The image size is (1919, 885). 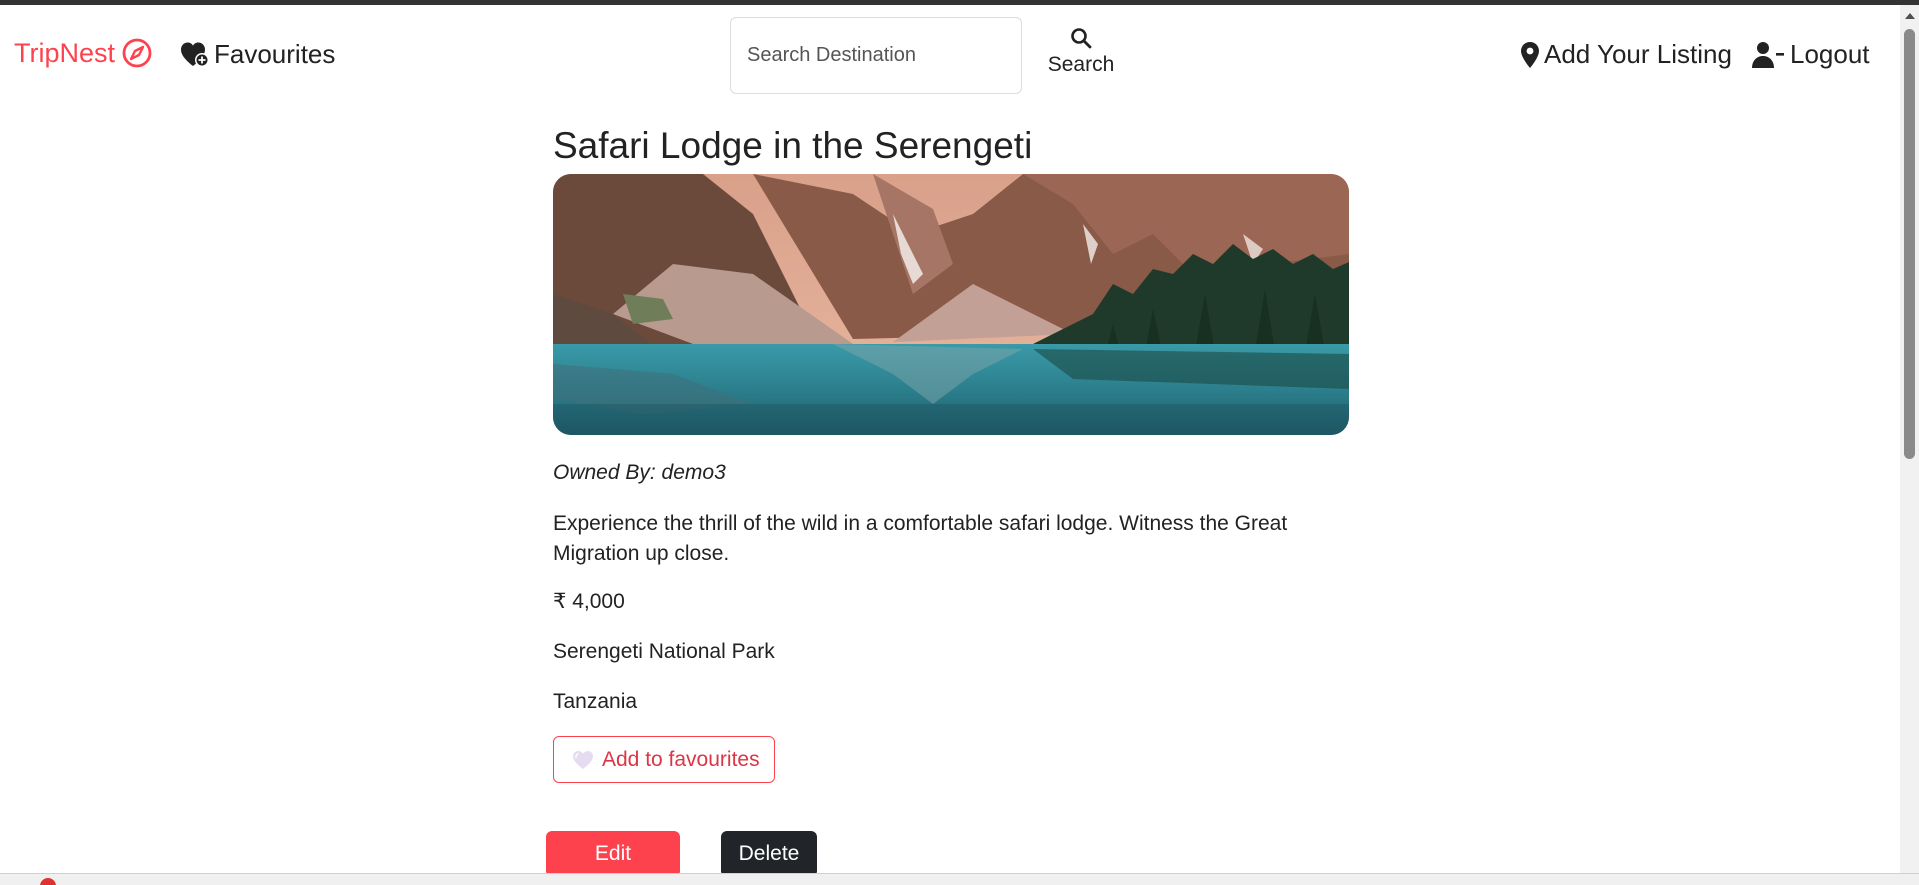 I want to click on nav-add-listing-label: Add Your Listing, so click(x=1638, y=54).